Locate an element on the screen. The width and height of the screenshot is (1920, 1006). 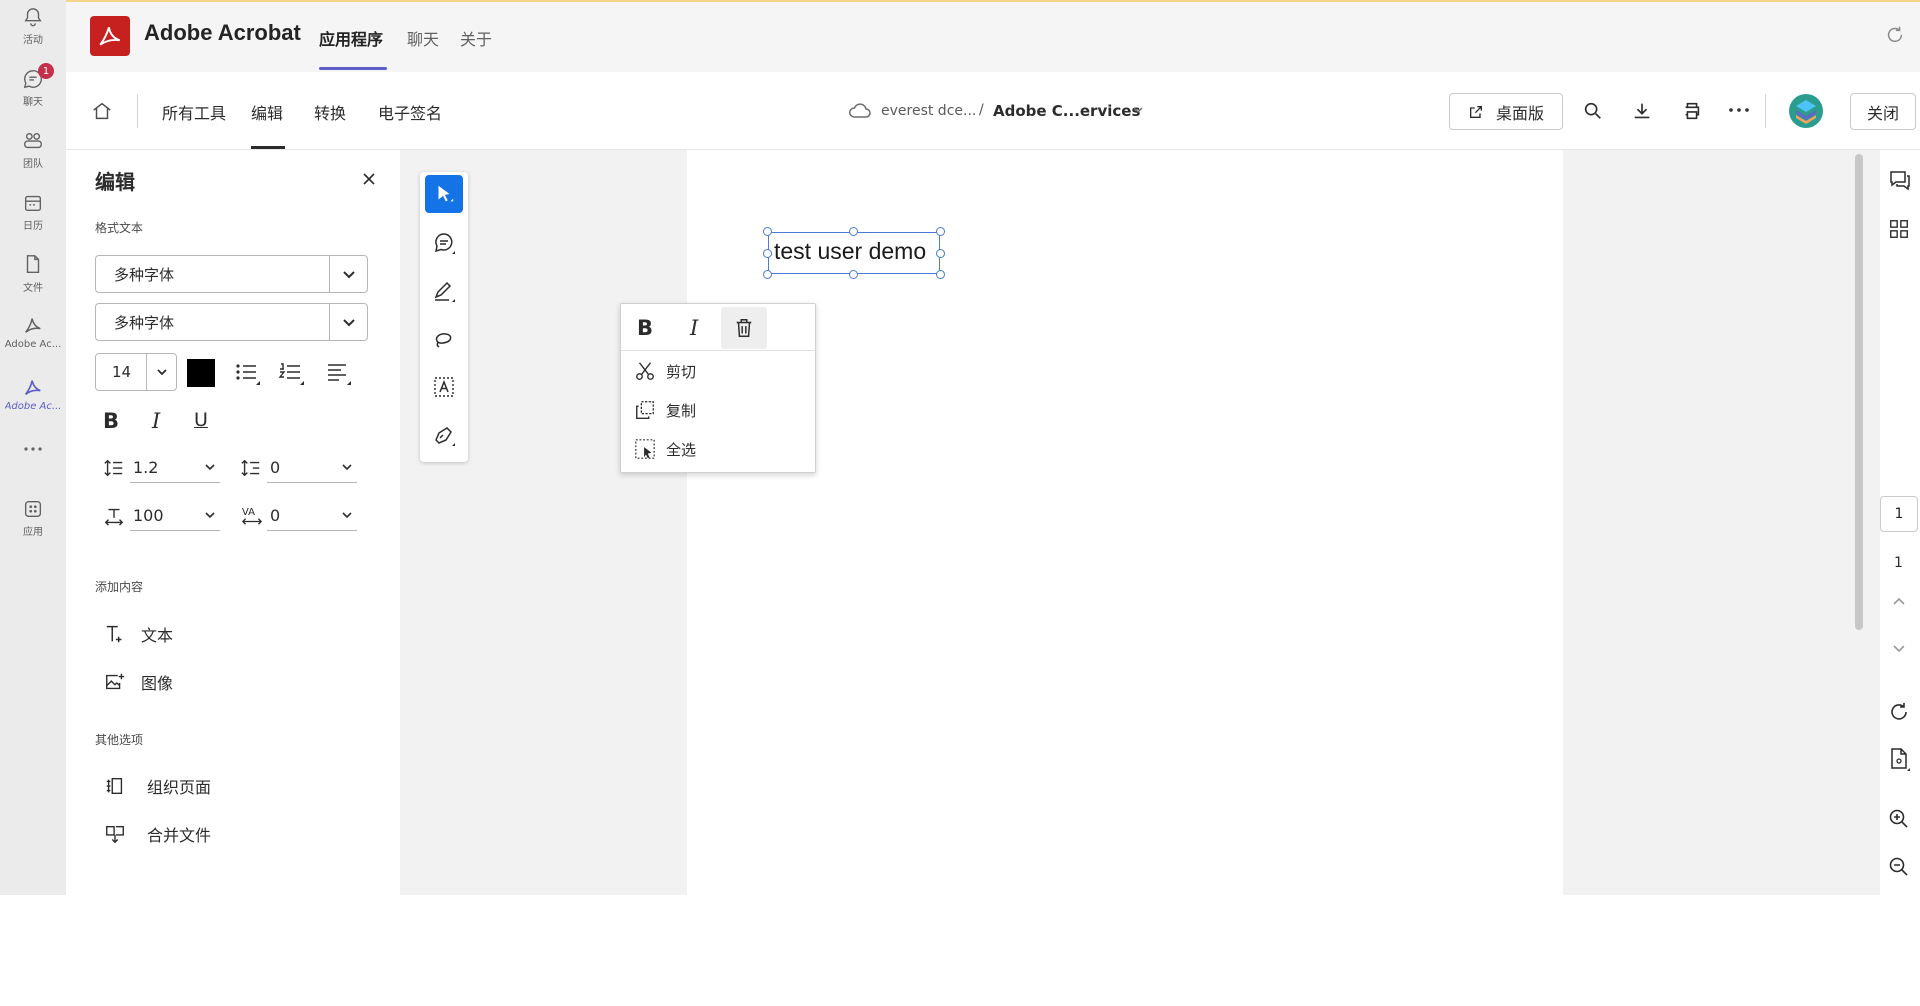
line-spacing-icon is located at coordinates (114, 468).